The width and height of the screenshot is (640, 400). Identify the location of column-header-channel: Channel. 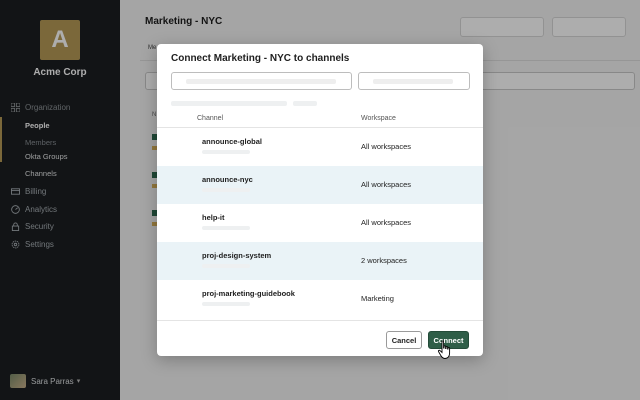
(210, 118).